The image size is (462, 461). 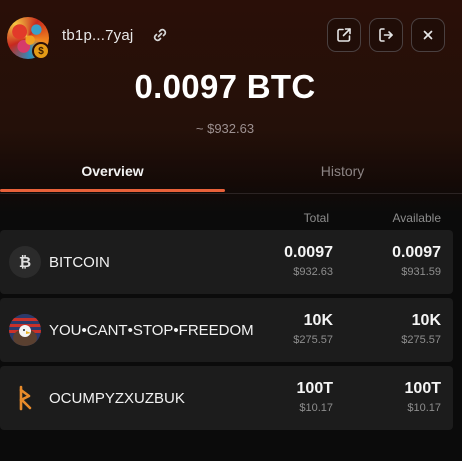 I want to click on asset-name: OCUMPYZXUZBUK, so click(x=117, y=398).